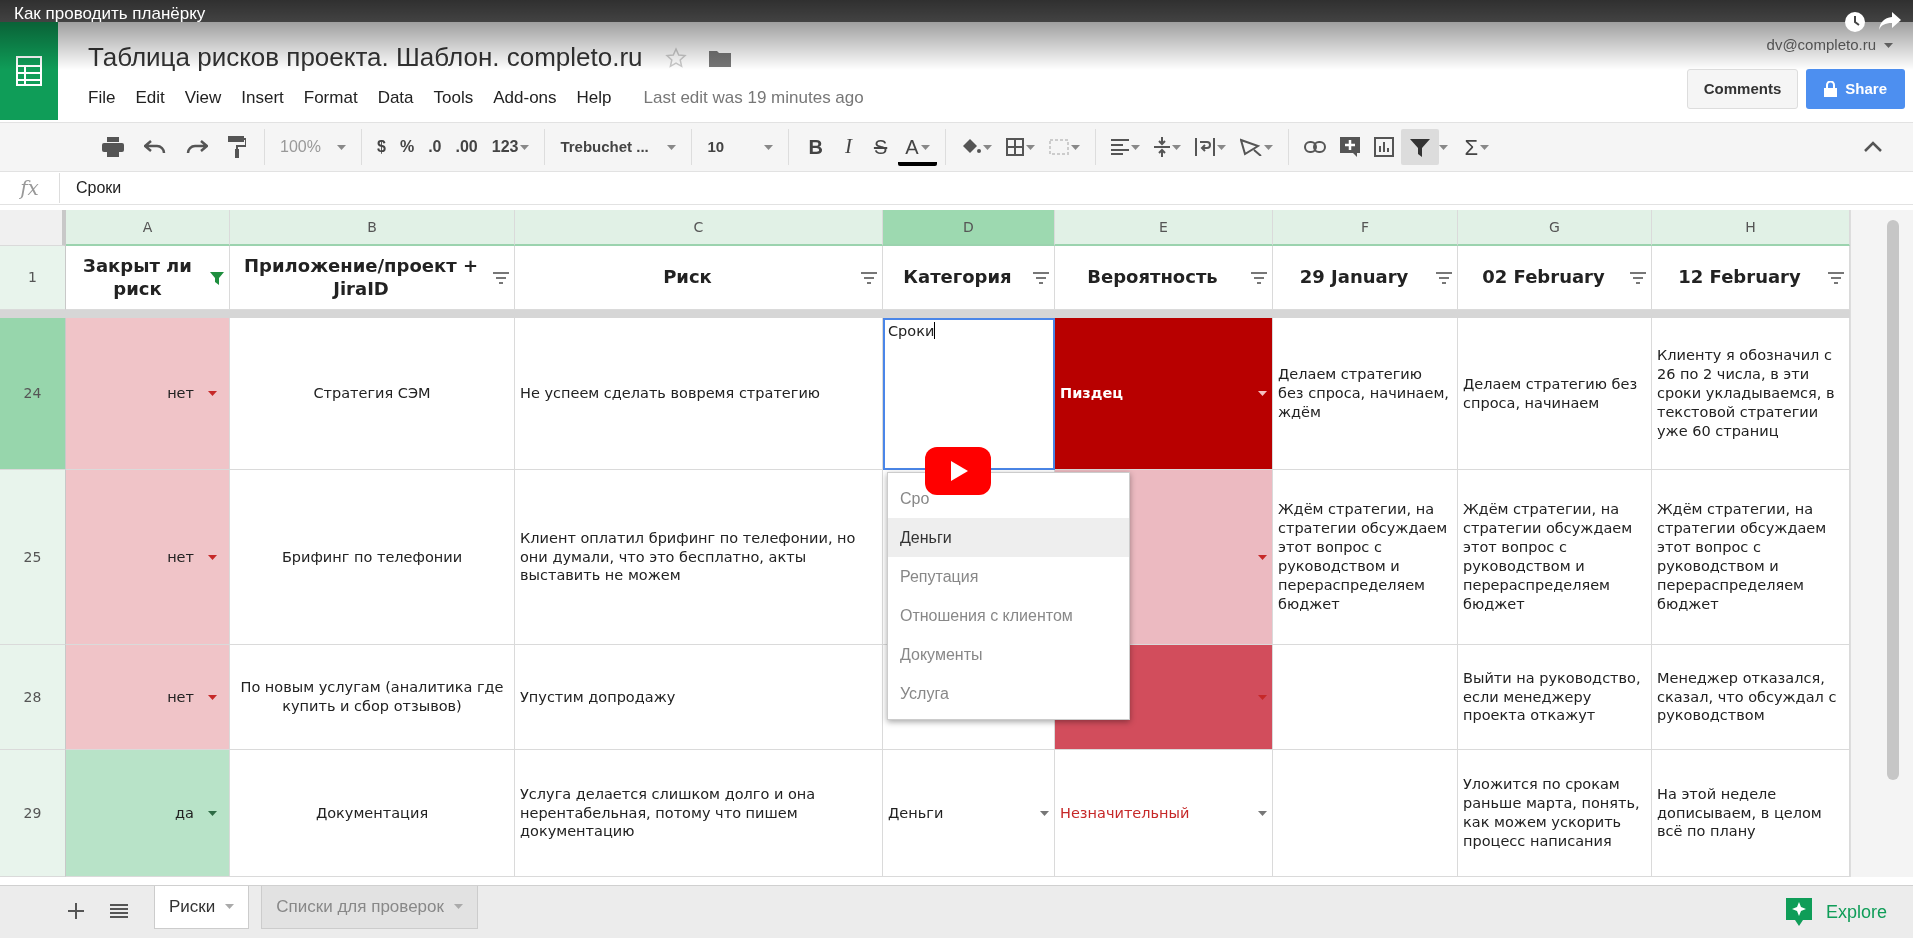 This screenshot has width=1913, height=938. Describe the element at coordinates (969, 813) in the screenshot. I see `table-cell: Деньги` at that location.